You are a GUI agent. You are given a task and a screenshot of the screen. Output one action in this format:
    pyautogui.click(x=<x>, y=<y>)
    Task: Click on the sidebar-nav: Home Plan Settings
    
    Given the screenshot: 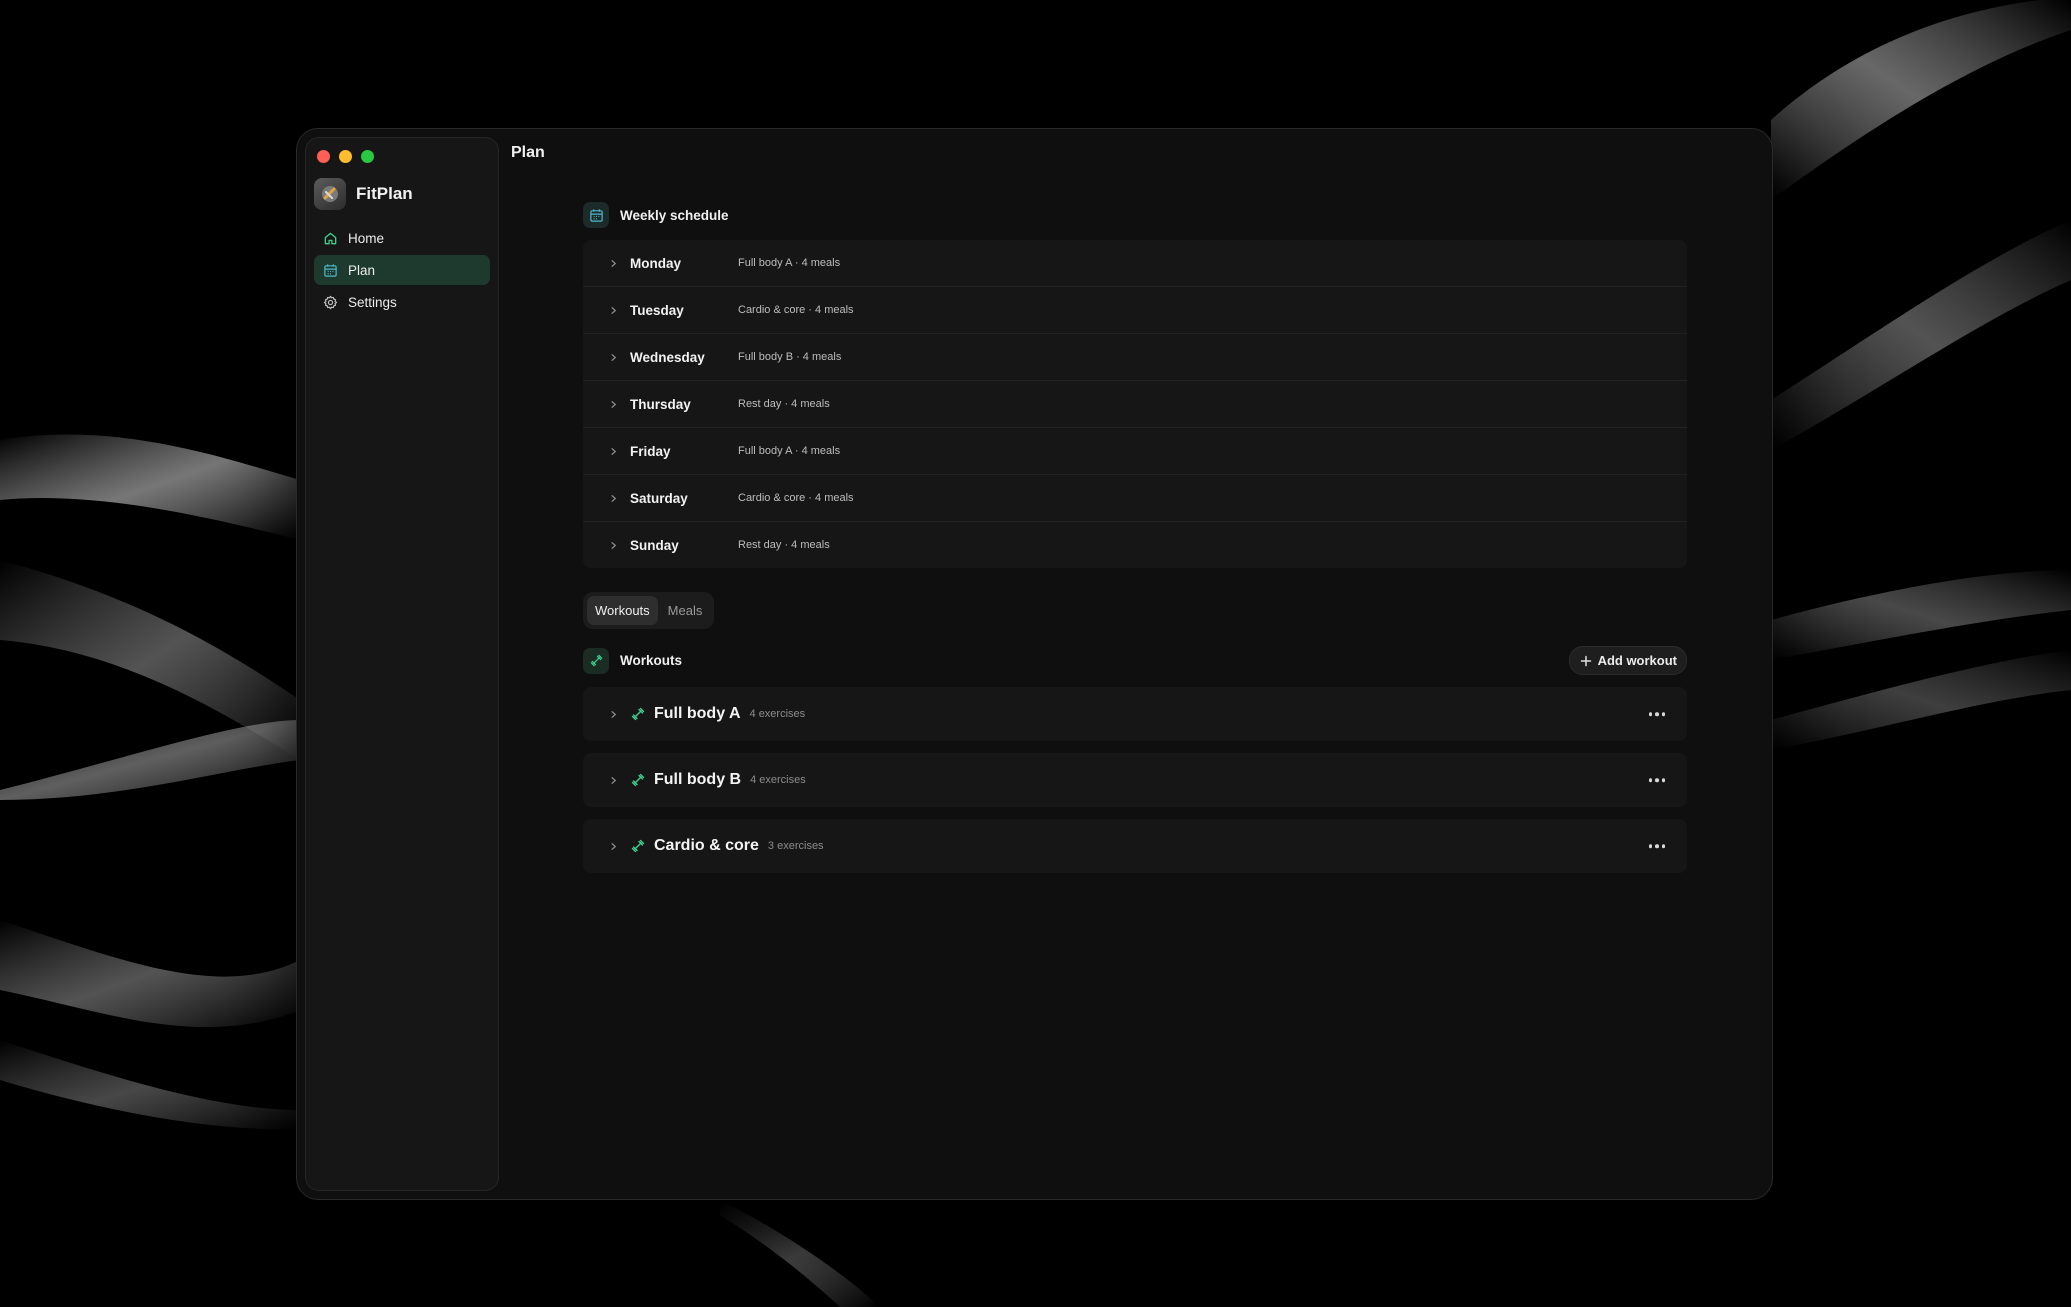 What is the action you would take?
    pyautogui.click(x=402, y=271)
    